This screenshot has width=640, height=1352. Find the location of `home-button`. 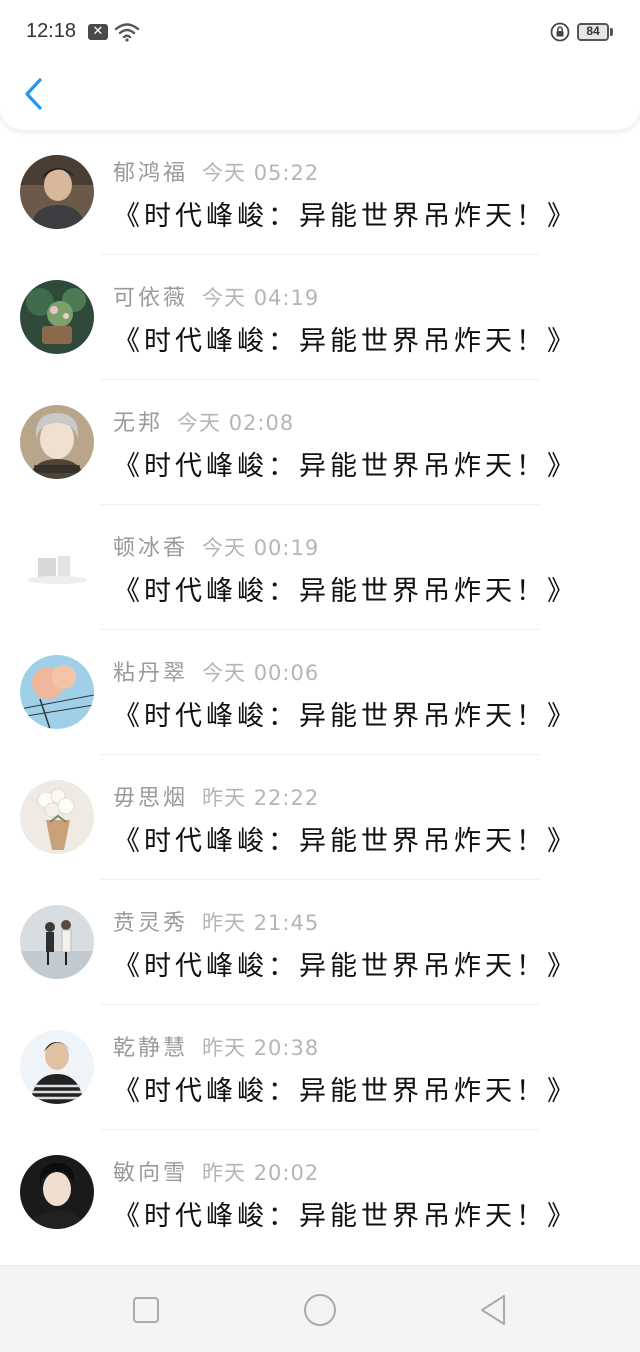

home-button is located at coordinates (320, 1310).